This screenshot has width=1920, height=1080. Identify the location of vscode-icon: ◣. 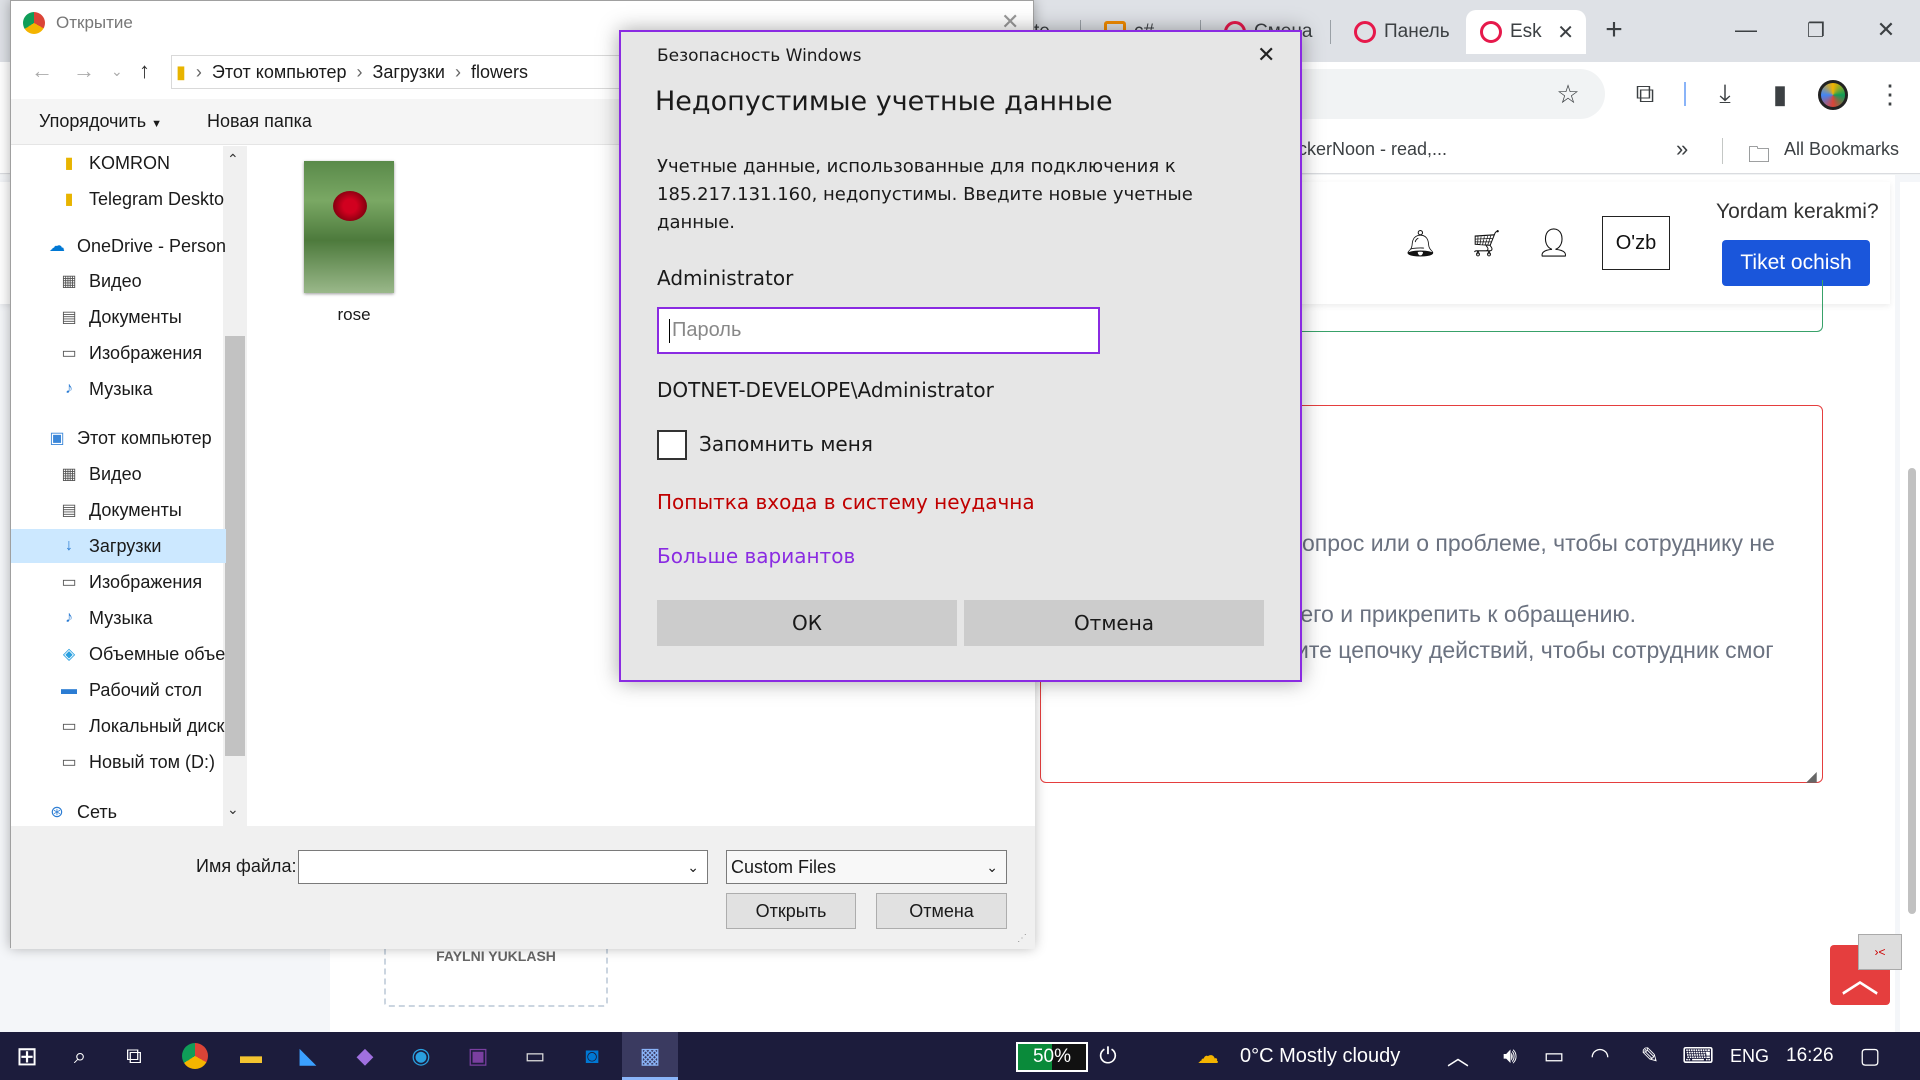
(308, 1056).